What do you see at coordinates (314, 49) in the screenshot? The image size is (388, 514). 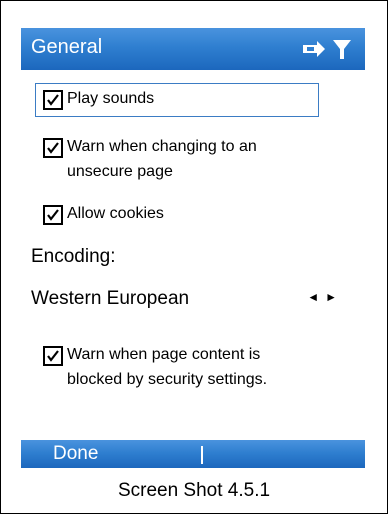 I see `connection-icon` at bounding box center [314, 49].